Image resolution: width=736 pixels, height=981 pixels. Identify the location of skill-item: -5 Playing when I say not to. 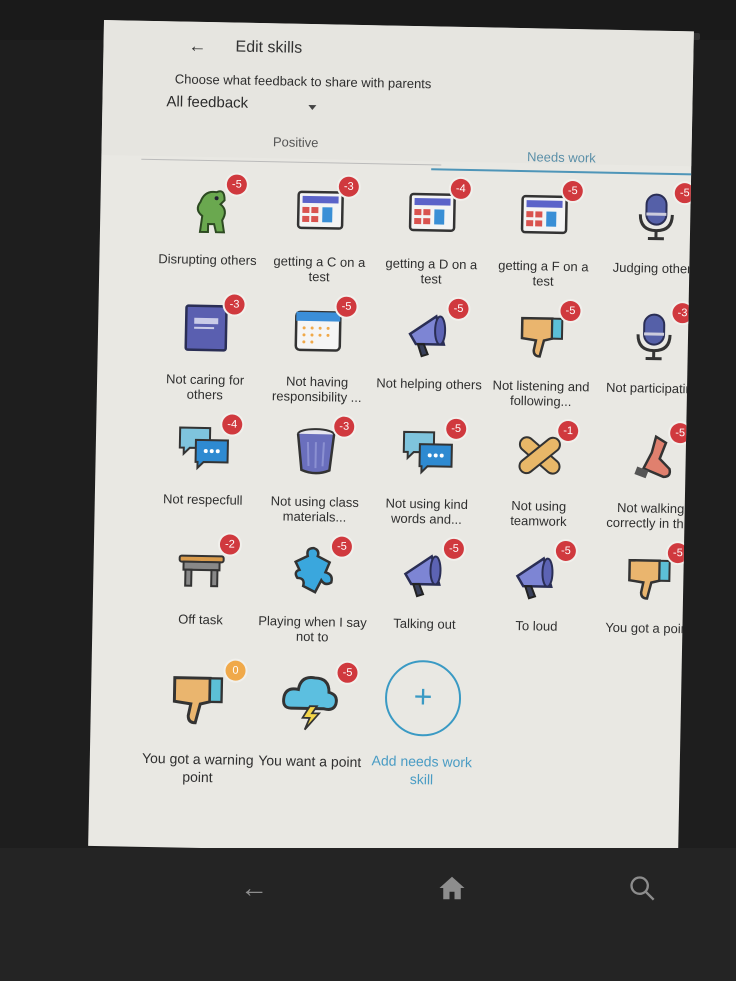
(313, 594).